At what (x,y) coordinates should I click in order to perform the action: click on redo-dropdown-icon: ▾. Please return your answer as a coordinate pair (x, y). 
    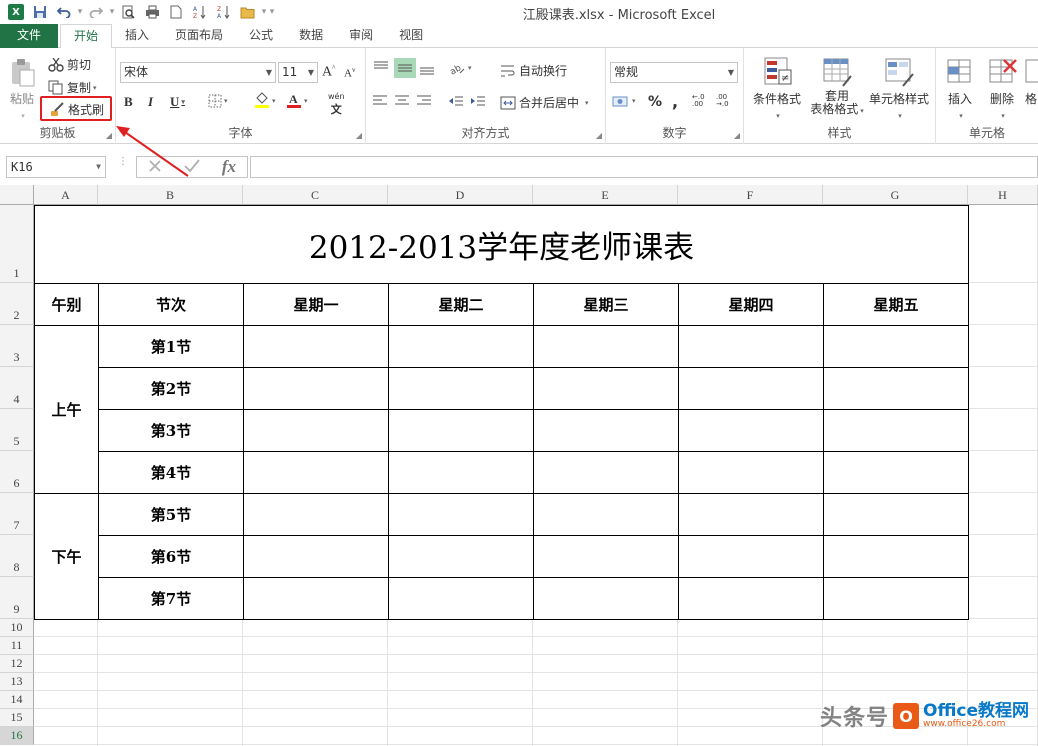
    Looking at the image, I should click on (112, 12).